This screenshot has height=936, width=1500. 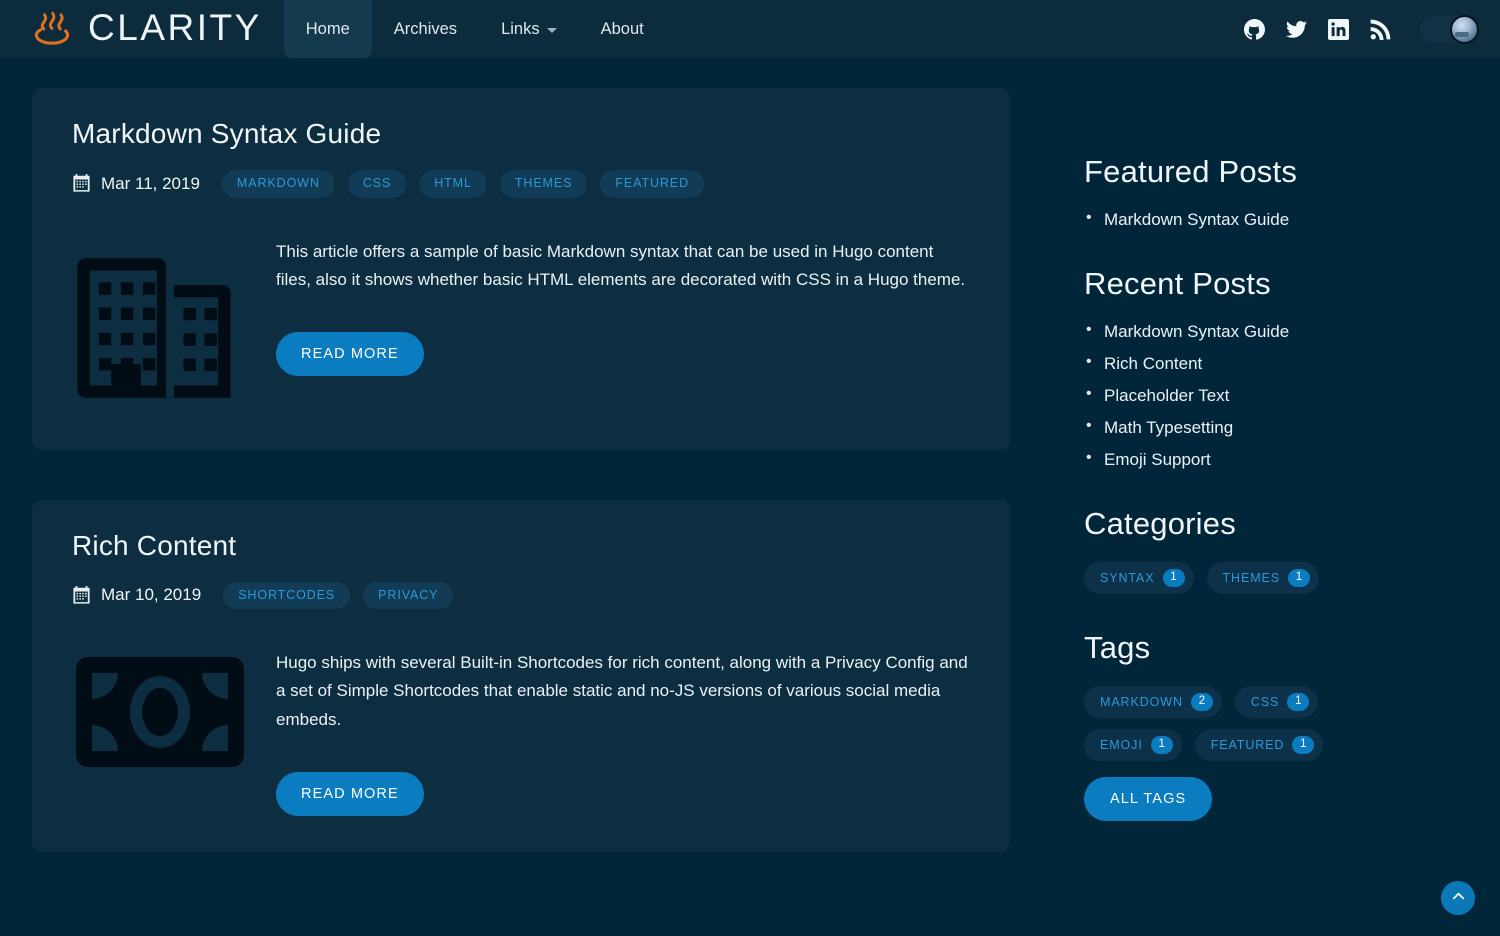 I want to click on featured-posts-list: Markdown Syntax Guide, so click(x=1292, y=219).